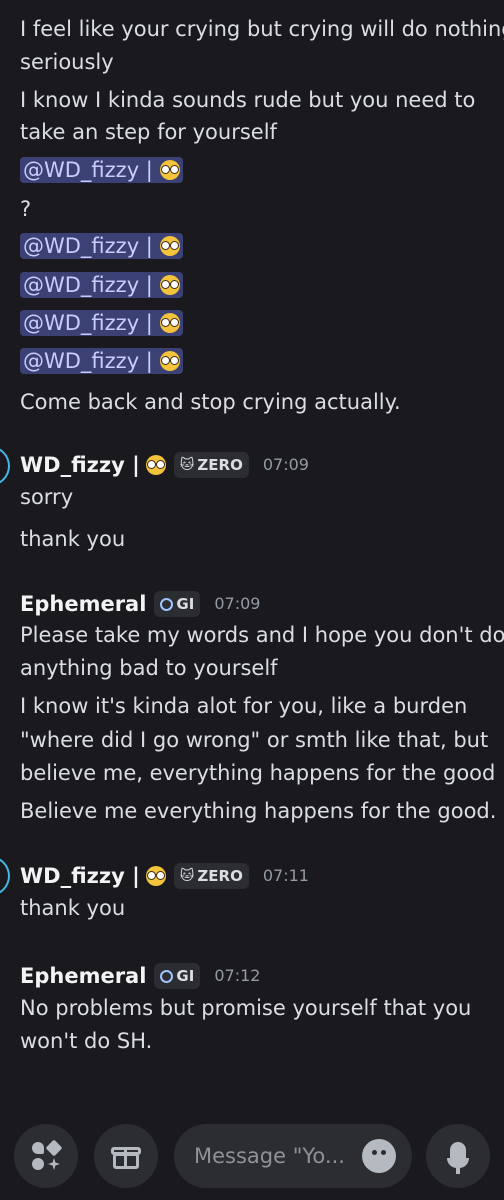 The width and height of the screenshot is (504, 1200). Describe the element at coordinates (210, 402) in the screenshot. I see `message-line: Come back and stop crying actually.` at that location.